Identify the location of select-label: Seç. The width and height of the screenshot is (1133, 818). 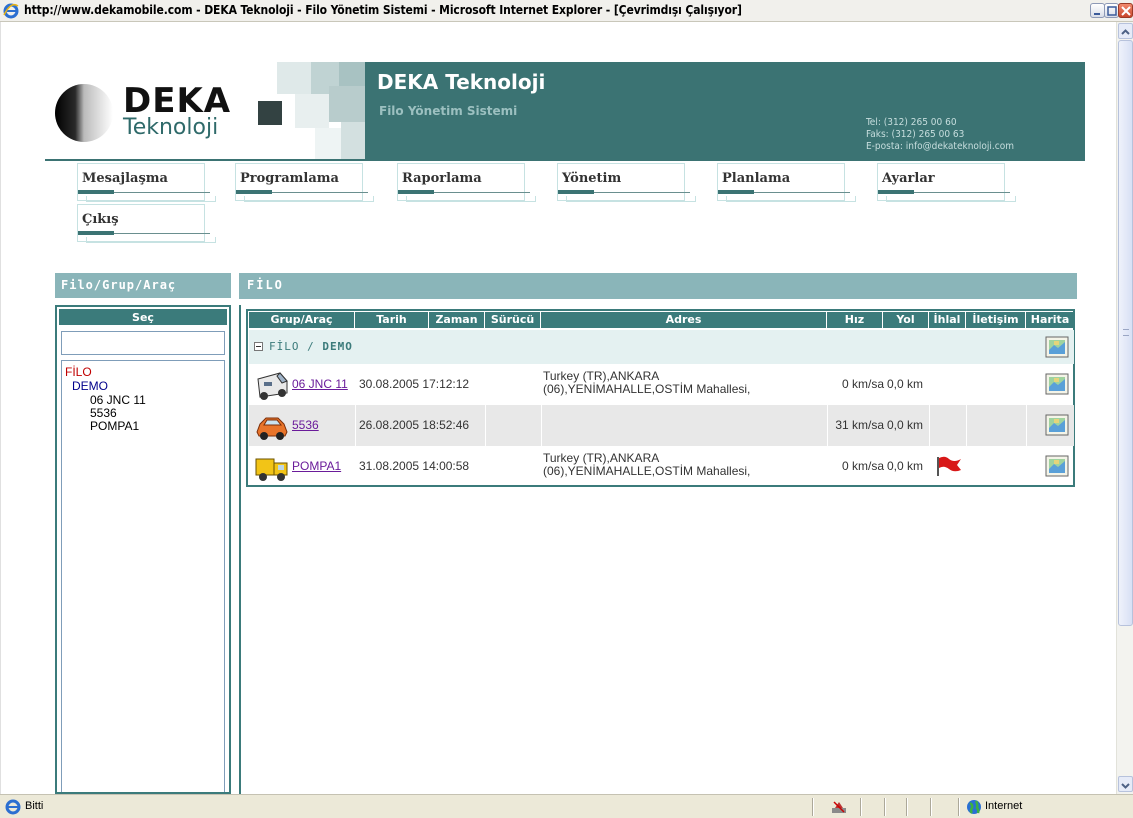
(143, 317).